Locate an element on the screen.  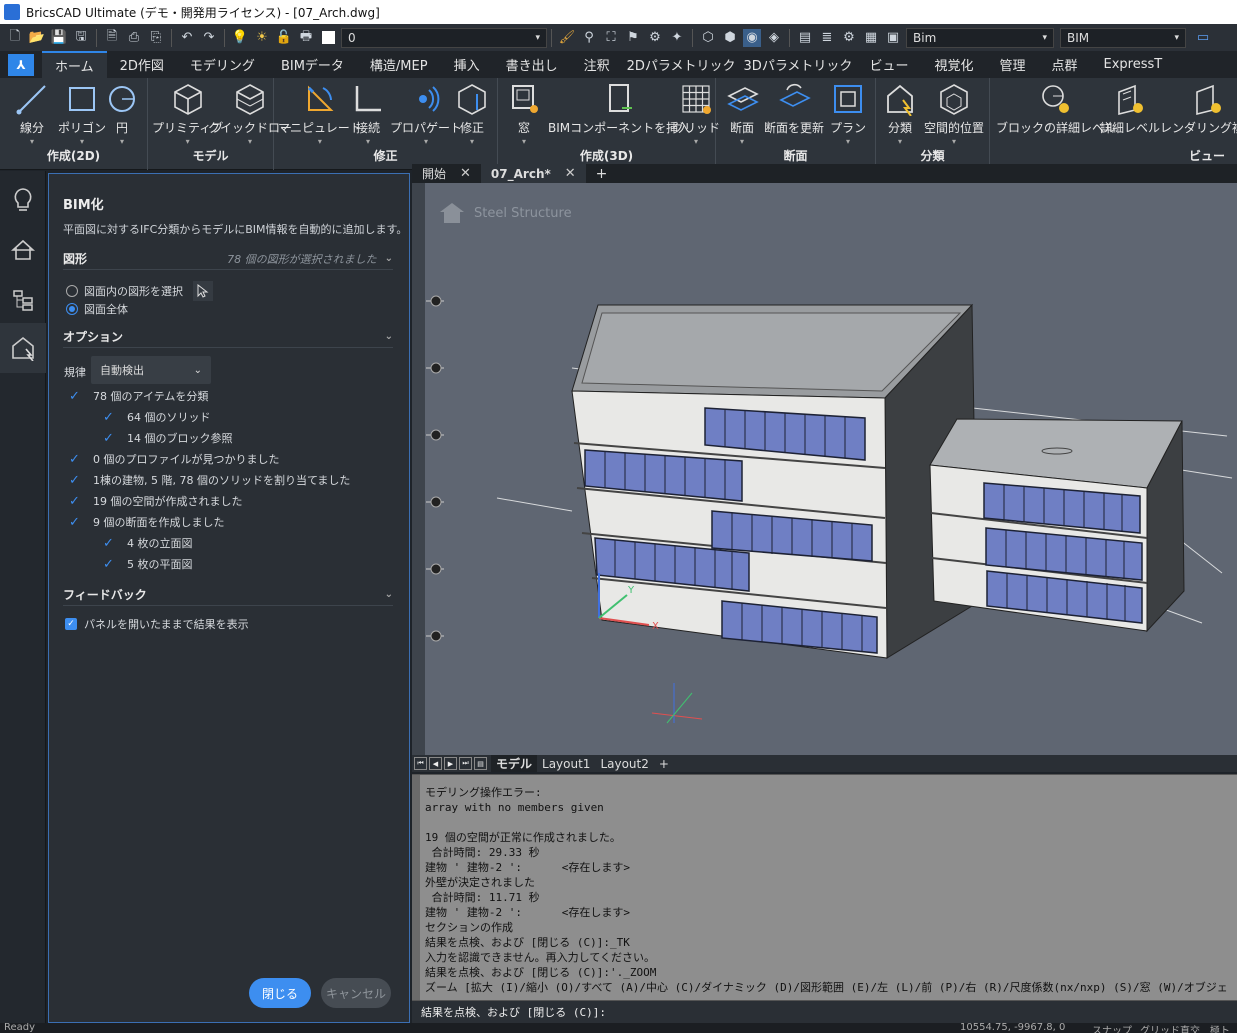
layout-manager-icon: ▦ is located at coordinates (871, 38).